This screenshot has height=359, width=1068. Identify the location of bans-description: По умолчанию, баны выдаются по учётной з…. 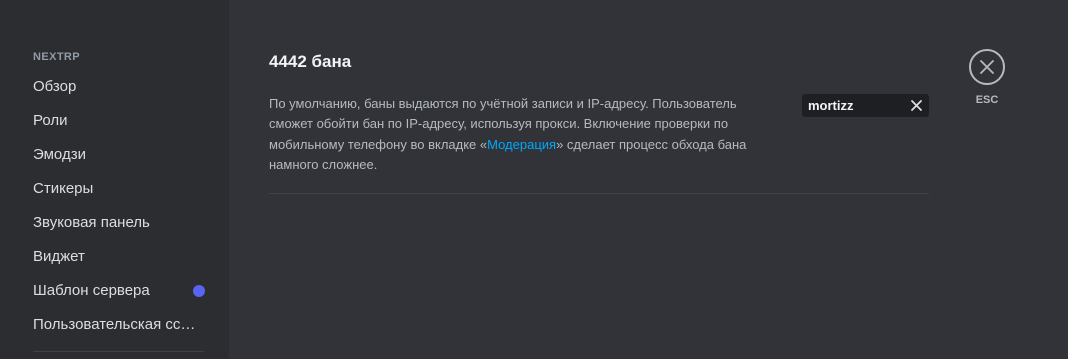
(516, 134).